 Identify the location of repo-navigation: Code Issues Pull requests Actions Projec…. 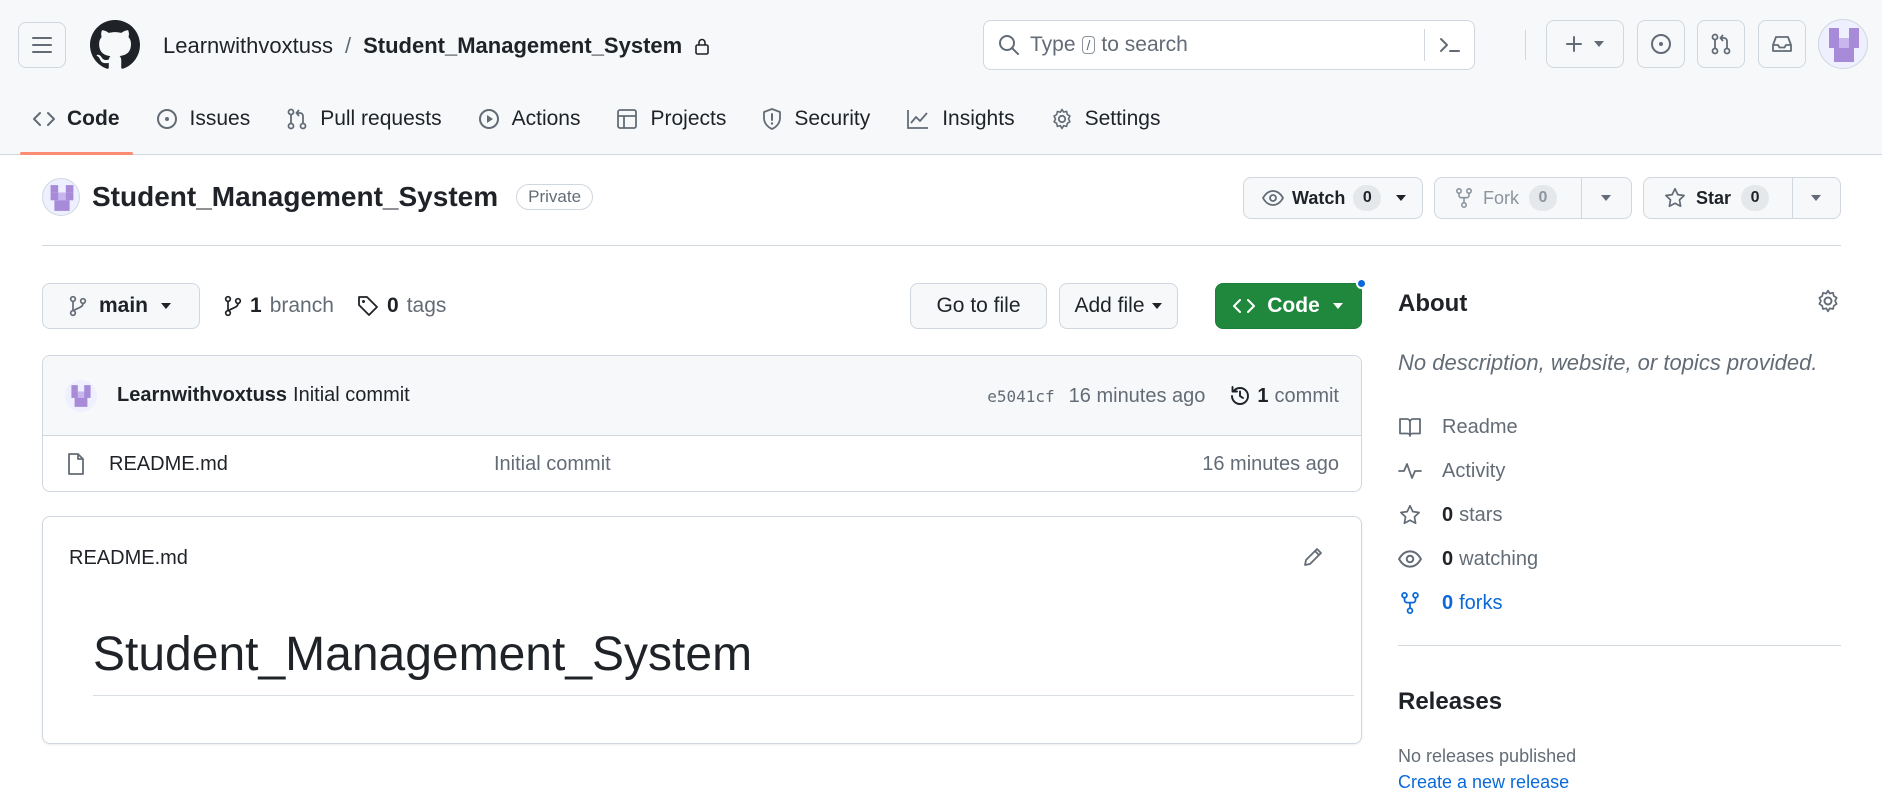
(599, 127).